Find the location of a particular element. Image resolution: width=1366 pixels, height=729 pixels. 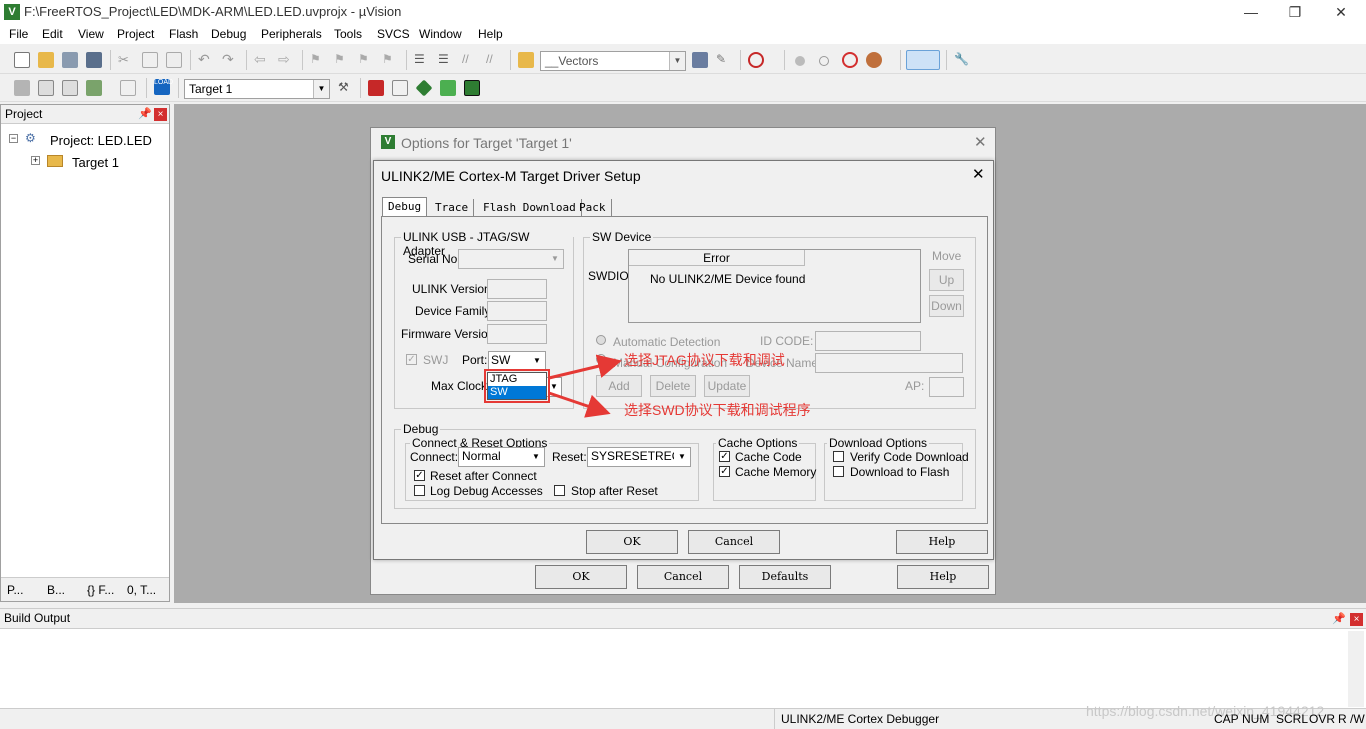

jtag-annotation: 选择JTAG协议下载和调试 is located at coordinates (704, 360).